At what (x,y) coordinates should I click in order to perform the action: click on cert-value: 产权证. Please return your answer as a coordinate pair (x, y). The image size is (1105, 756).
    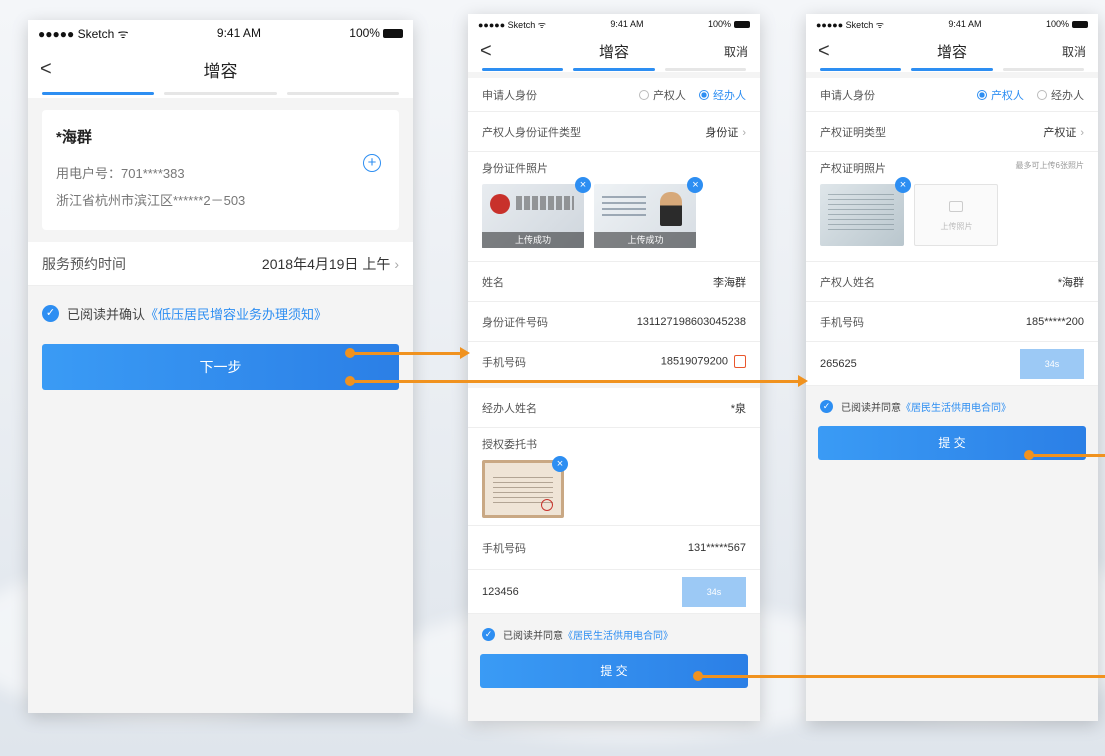
    Looking at the image, I should click on (1060, 132).